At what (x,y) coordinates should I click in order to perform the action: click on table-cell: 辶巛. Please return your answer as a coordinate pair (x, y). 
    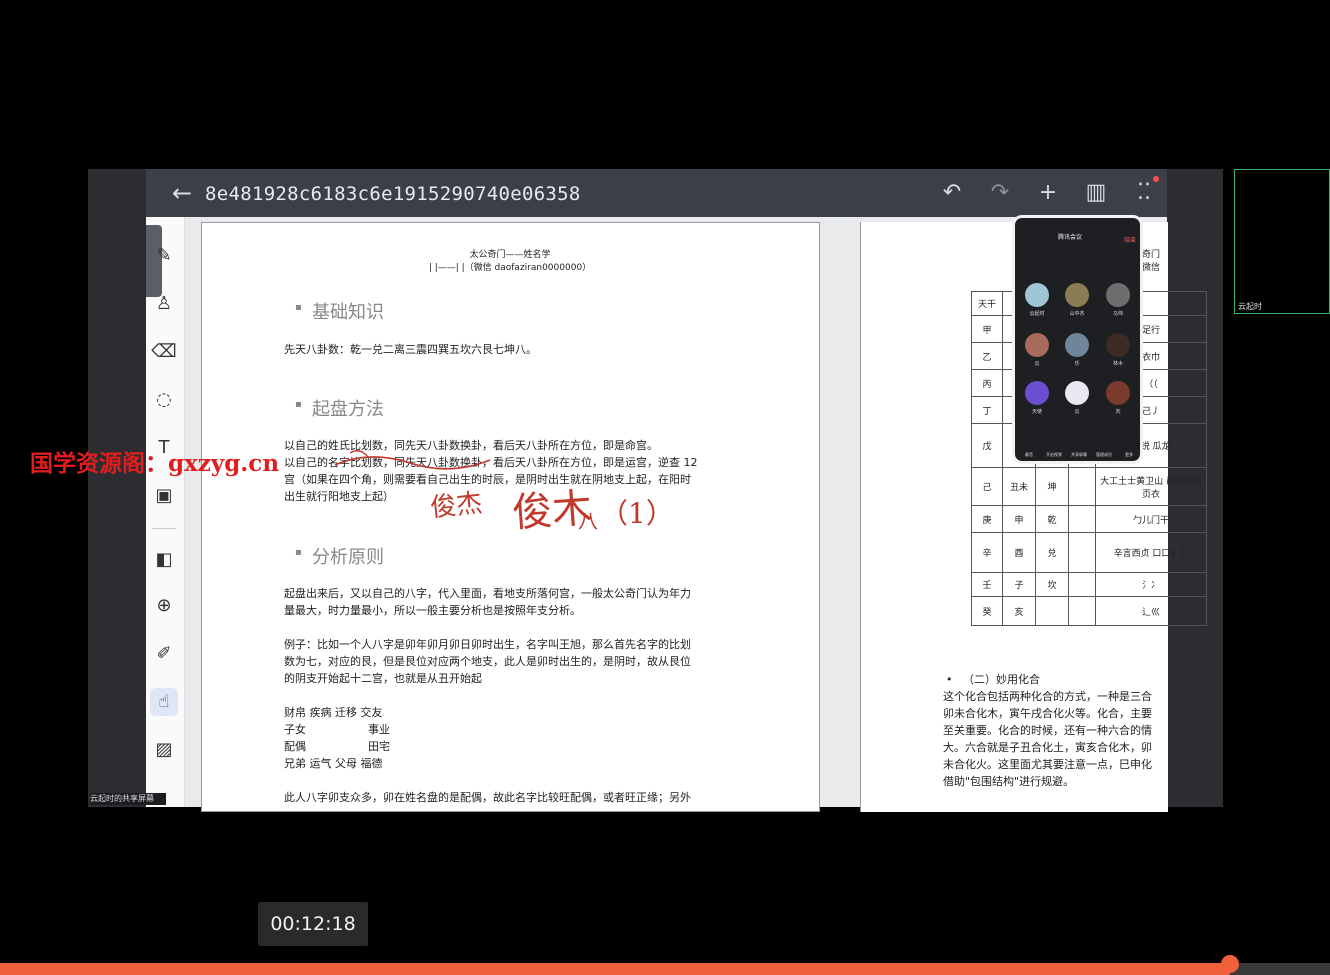
    Looking at the image, I should click on (1151, 611).